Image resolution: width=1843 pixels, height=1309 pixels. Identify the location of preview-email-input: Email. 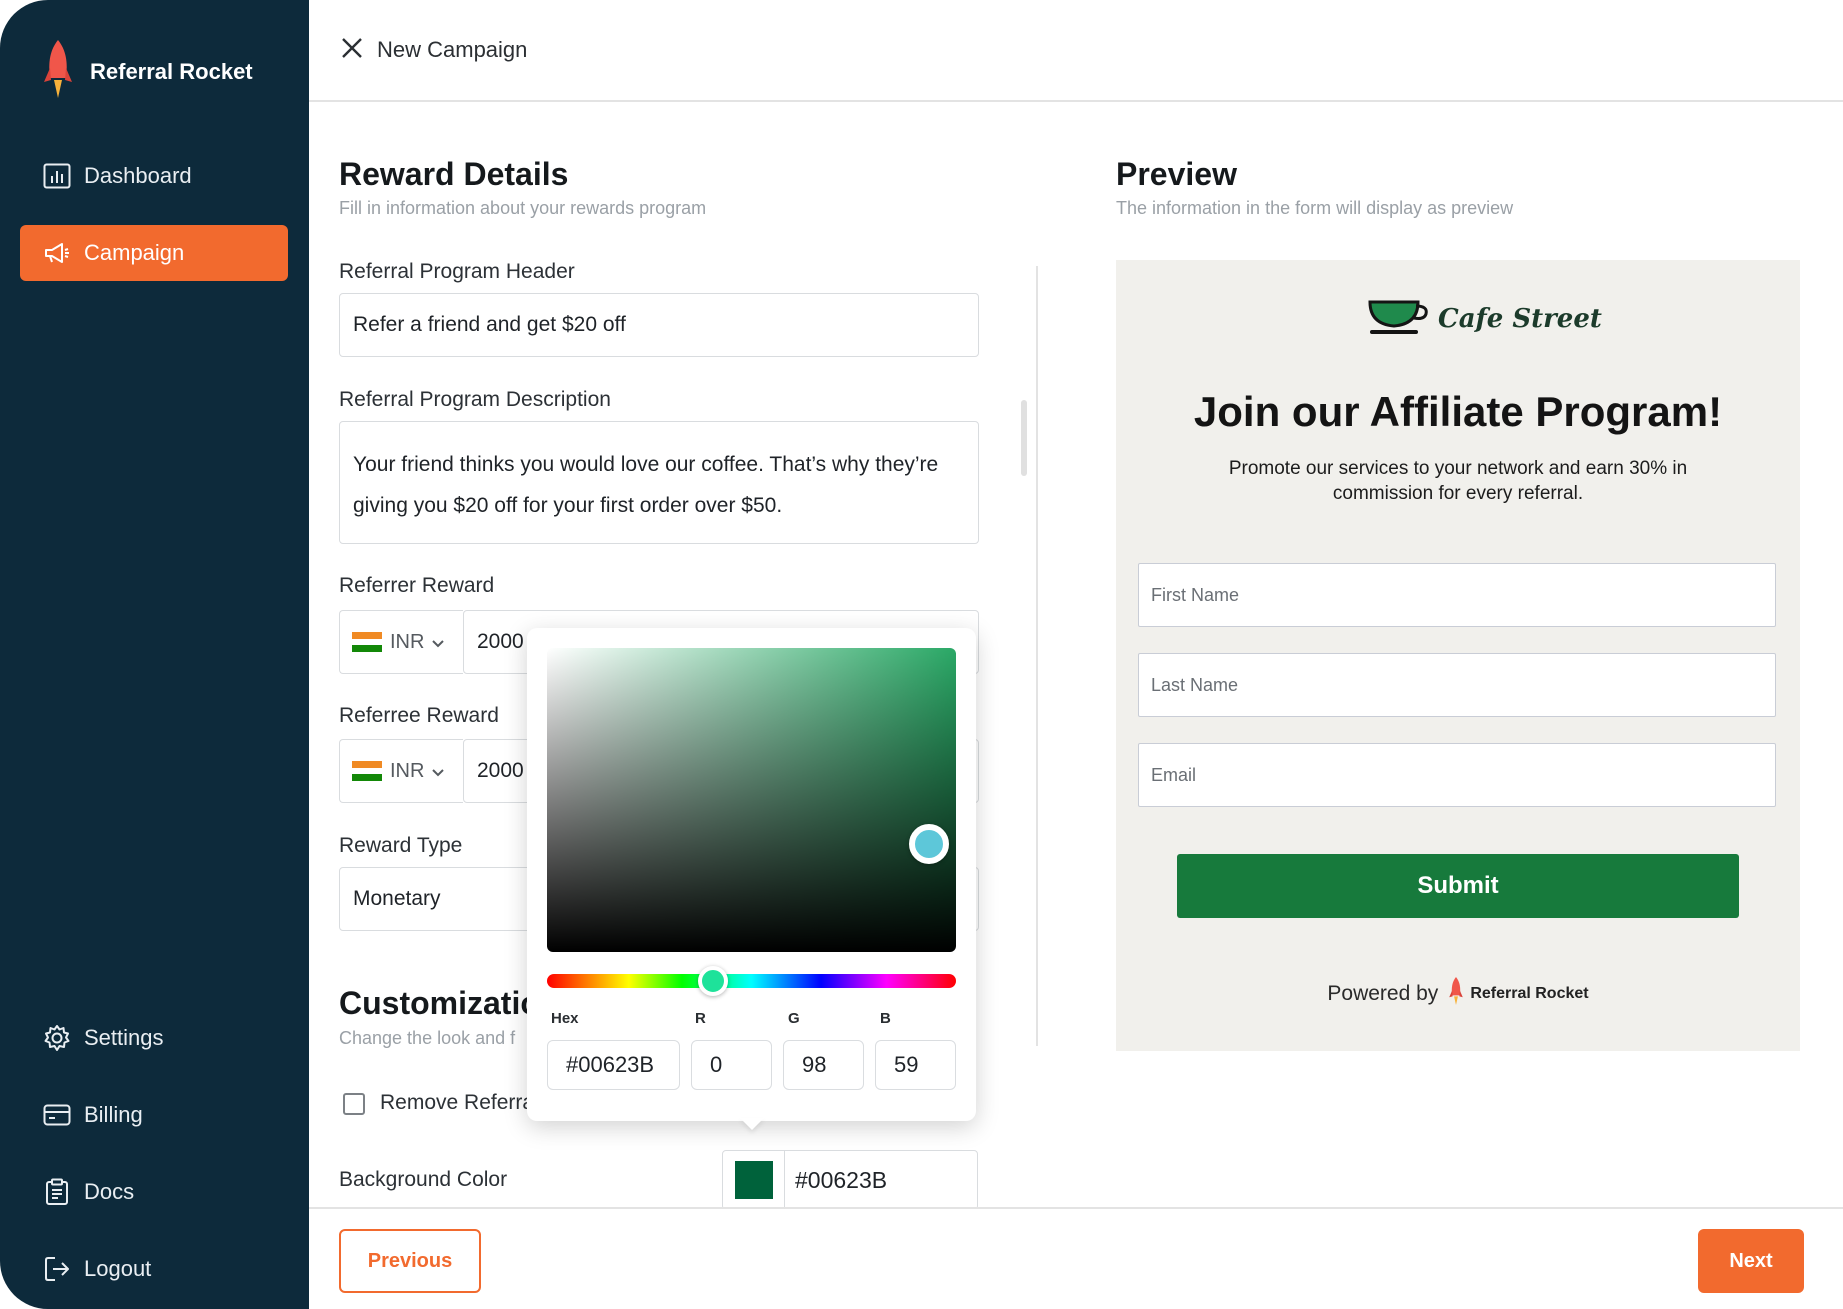
(1457, 775).